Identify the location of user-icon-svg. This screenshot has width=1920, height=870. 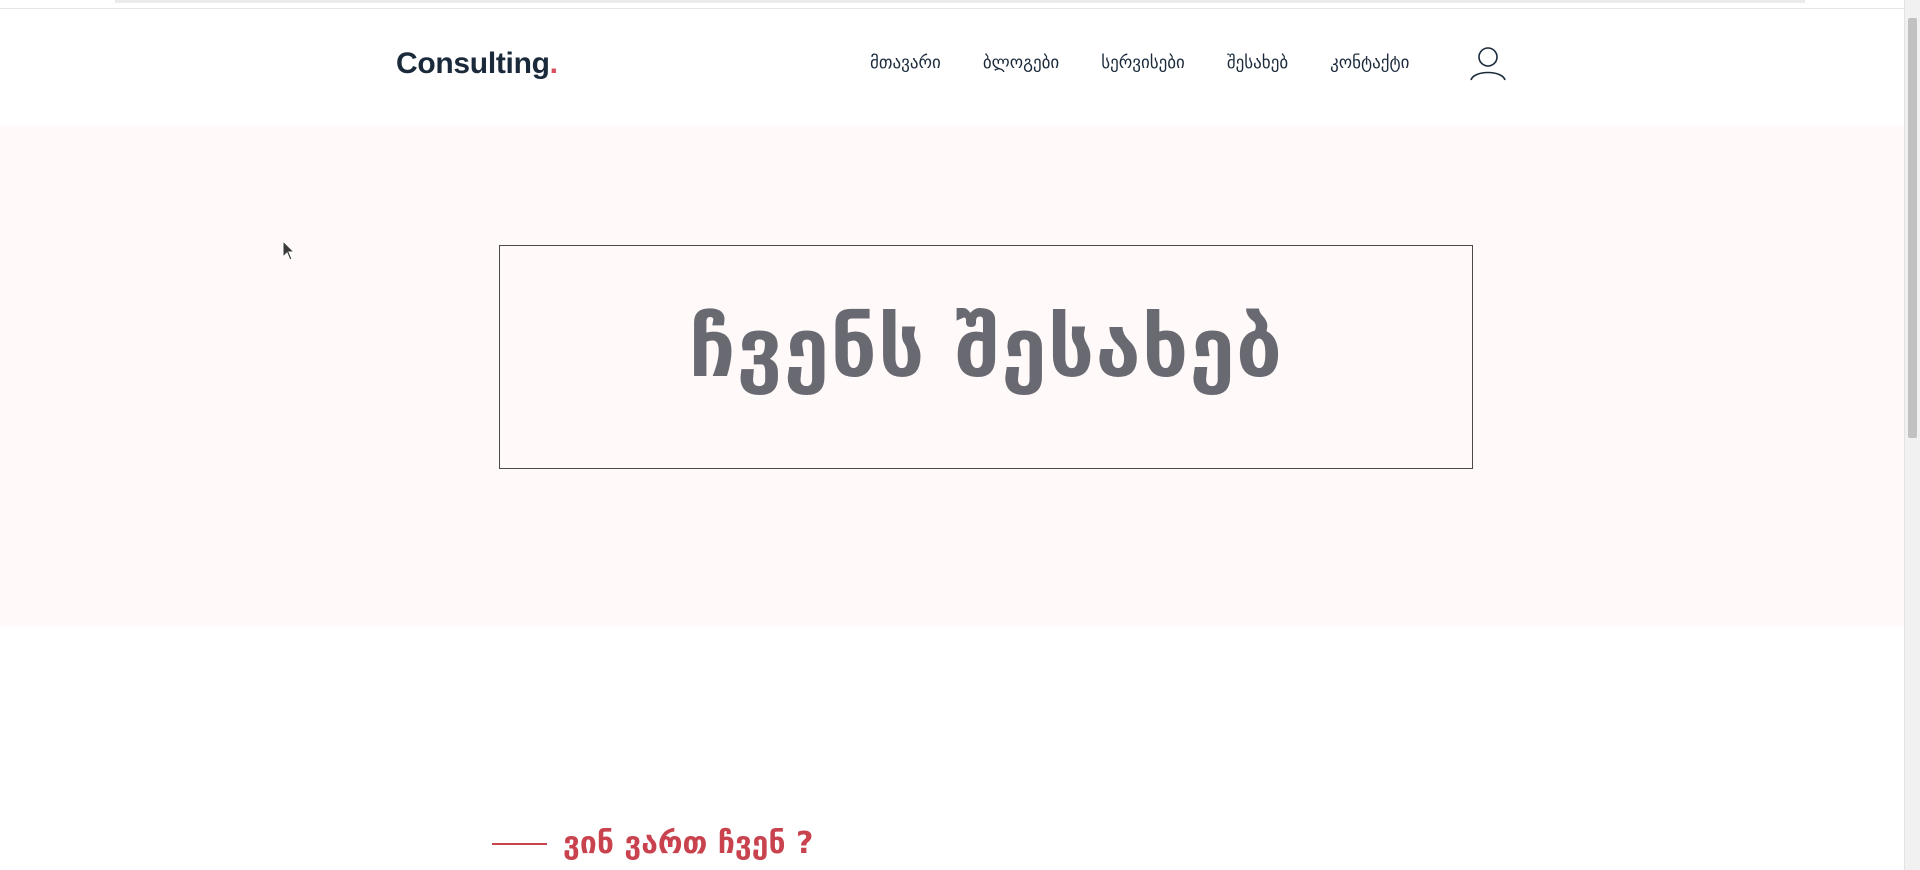
(1488, 64).